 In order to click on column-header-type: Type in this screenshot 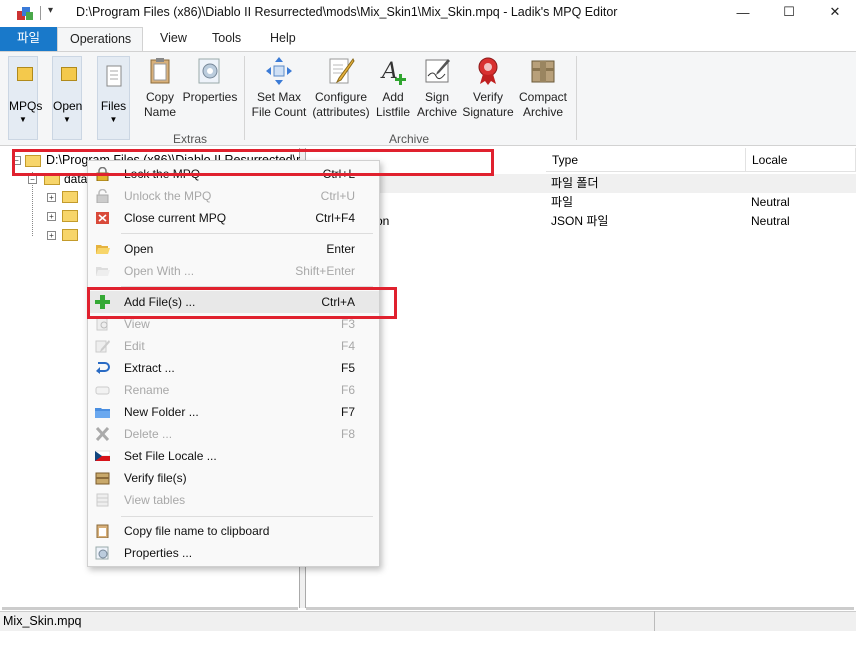, I will do `click(646, 160)`.